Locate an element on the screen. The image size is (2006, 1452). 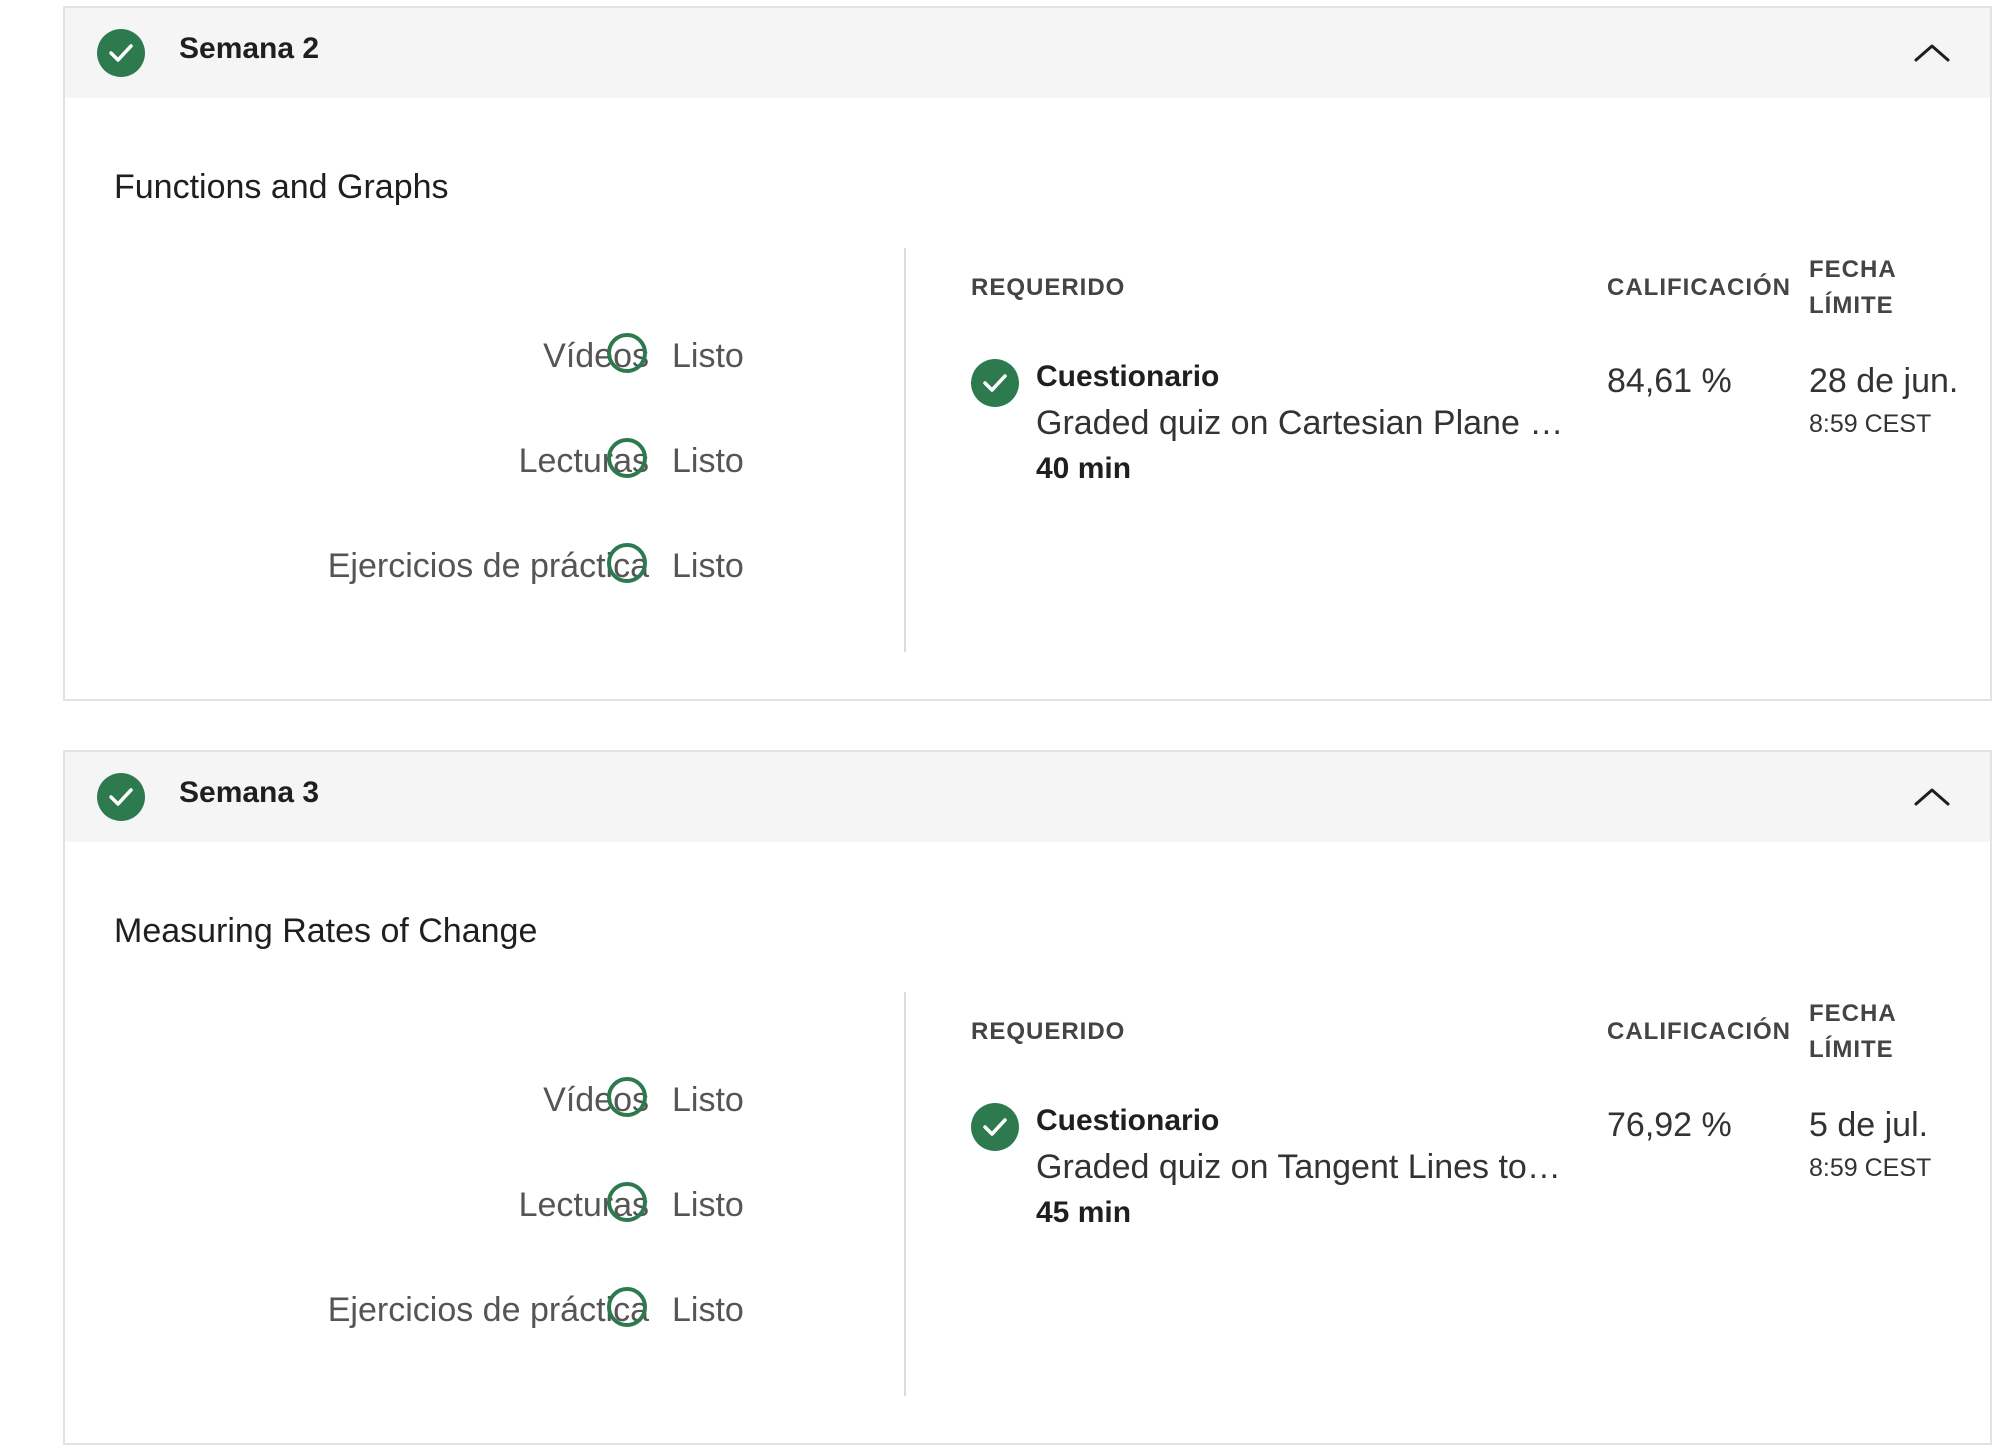
week-title: Semana 2 is located at coordinates (249, 48).